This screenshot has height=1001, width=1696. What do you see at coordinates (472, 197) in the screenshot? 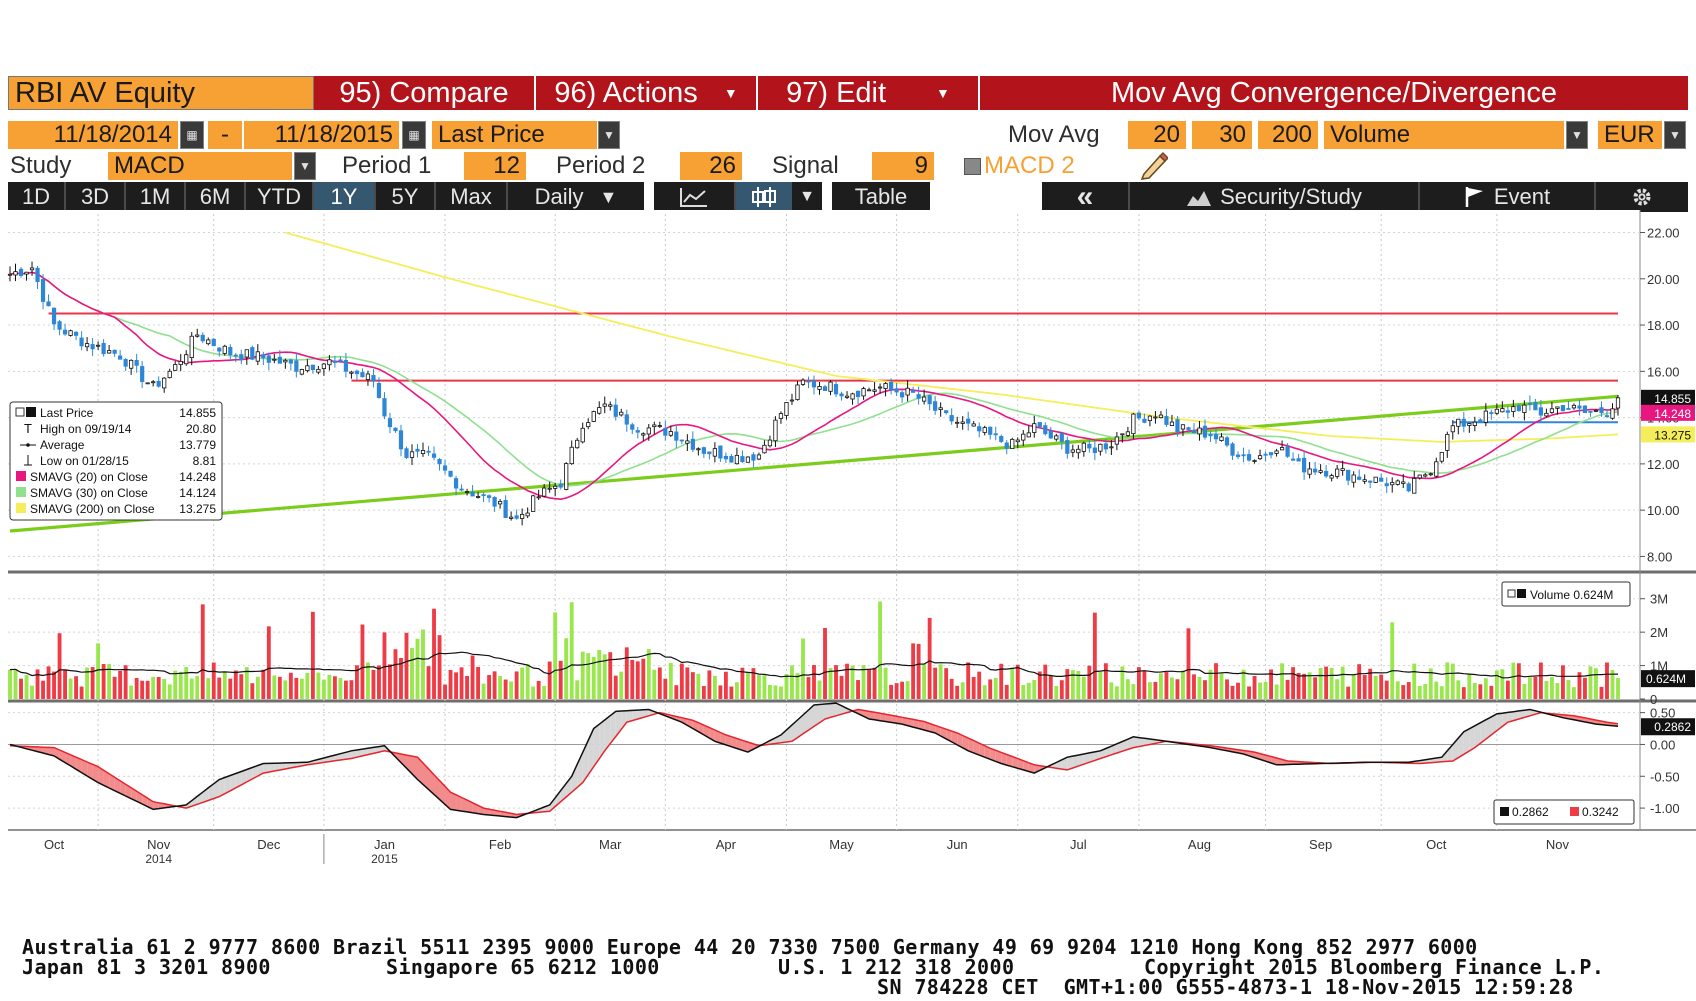
I see `range-tab-max: Max` at bounding box center [472, 197].